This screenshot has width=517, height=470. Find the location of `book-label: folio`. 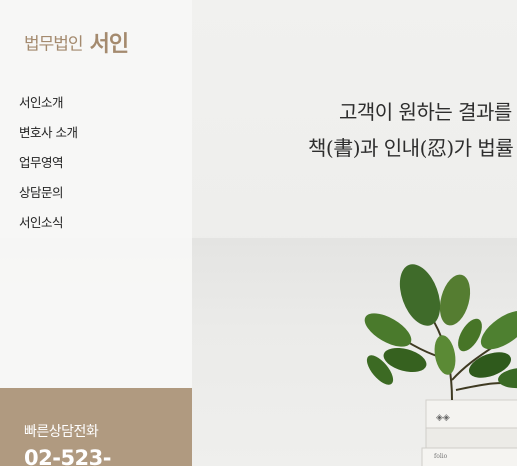

book-label: folio is located at coordinates (441, 456).